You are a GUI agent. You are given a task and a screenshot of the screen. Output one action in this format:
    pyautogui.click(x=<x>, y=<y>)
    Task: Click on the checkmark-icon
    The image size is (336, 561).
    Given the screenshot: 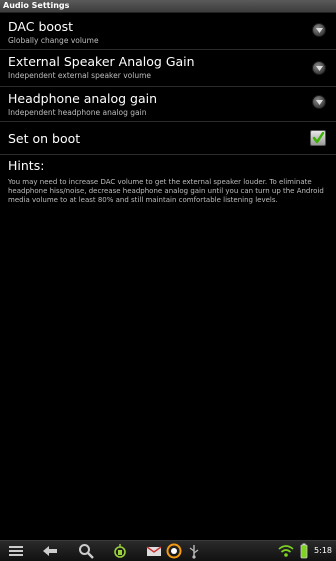 What is the action you would take?
    pyautogui.click(x=318, y=138)
    